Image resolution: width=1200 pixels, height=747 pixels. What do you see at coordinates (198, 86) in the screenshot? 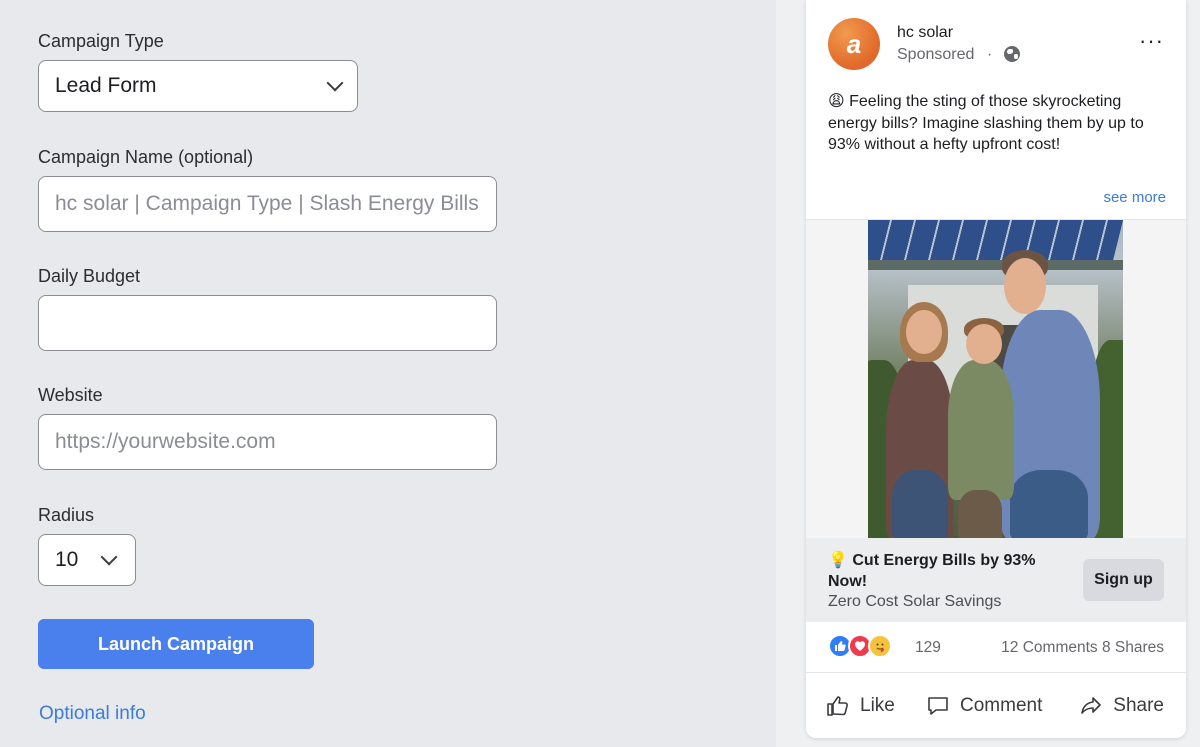
I see `campaign-type-select: Lead Form` at bounding box center [198, 86].